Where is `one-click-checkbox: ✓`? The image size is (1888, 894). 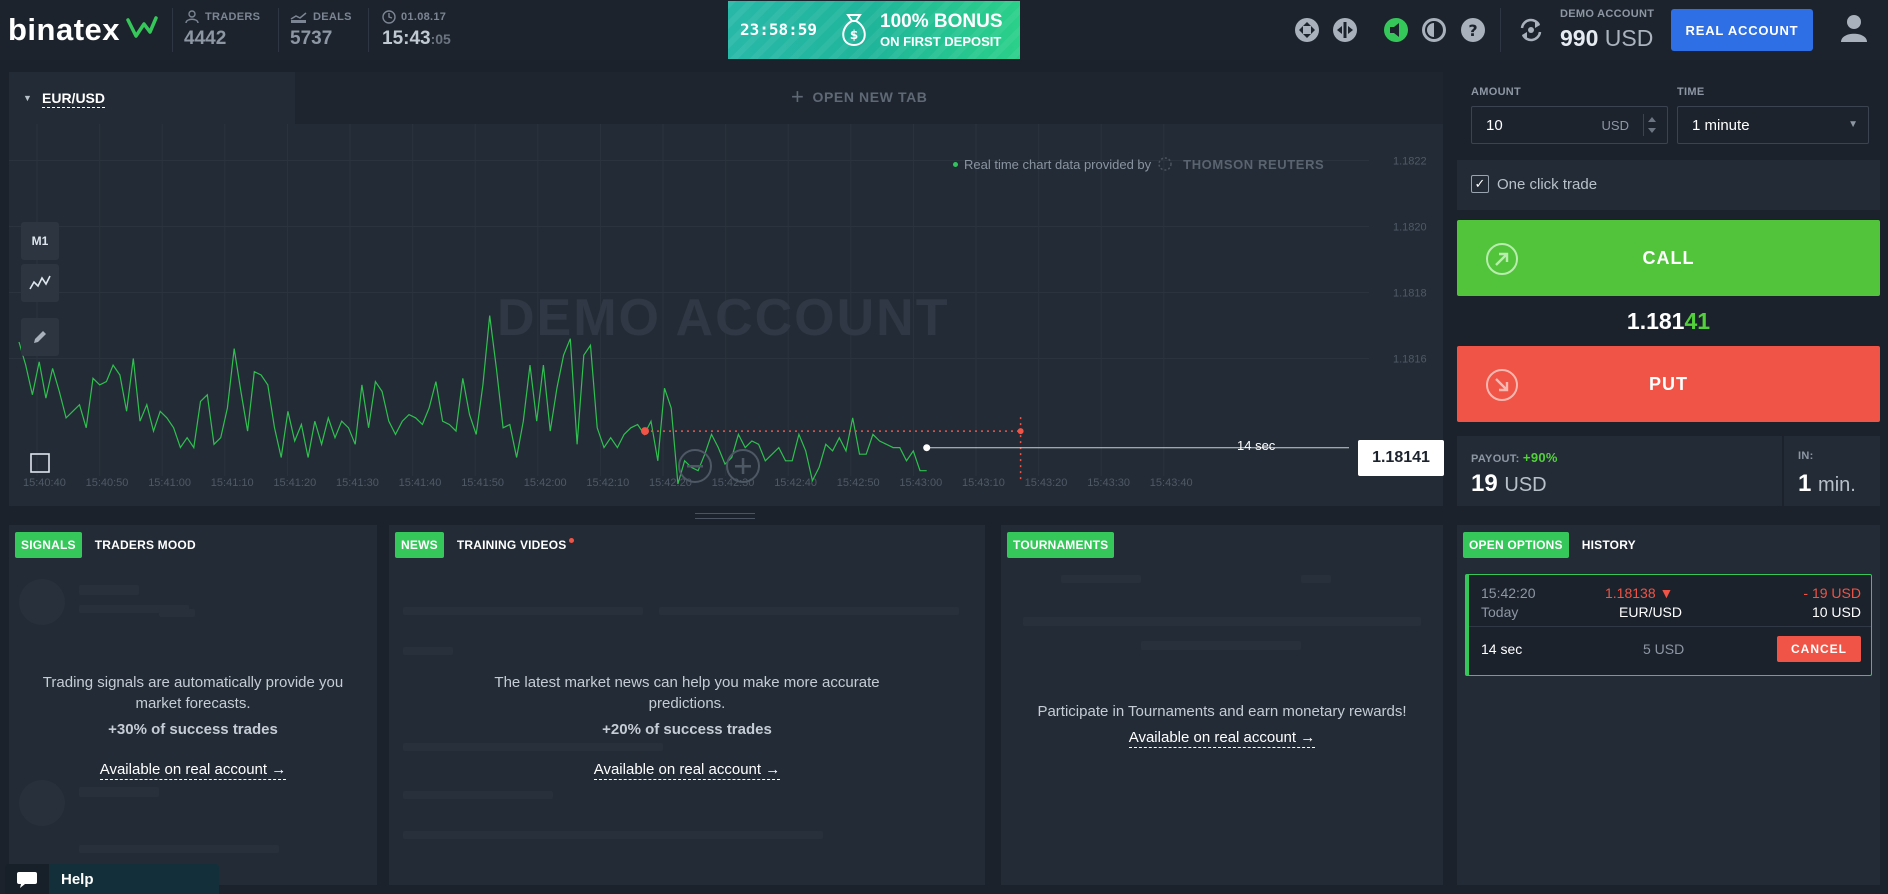 one-click-checkbox: ✓ is located at coordinates (1480, 184).